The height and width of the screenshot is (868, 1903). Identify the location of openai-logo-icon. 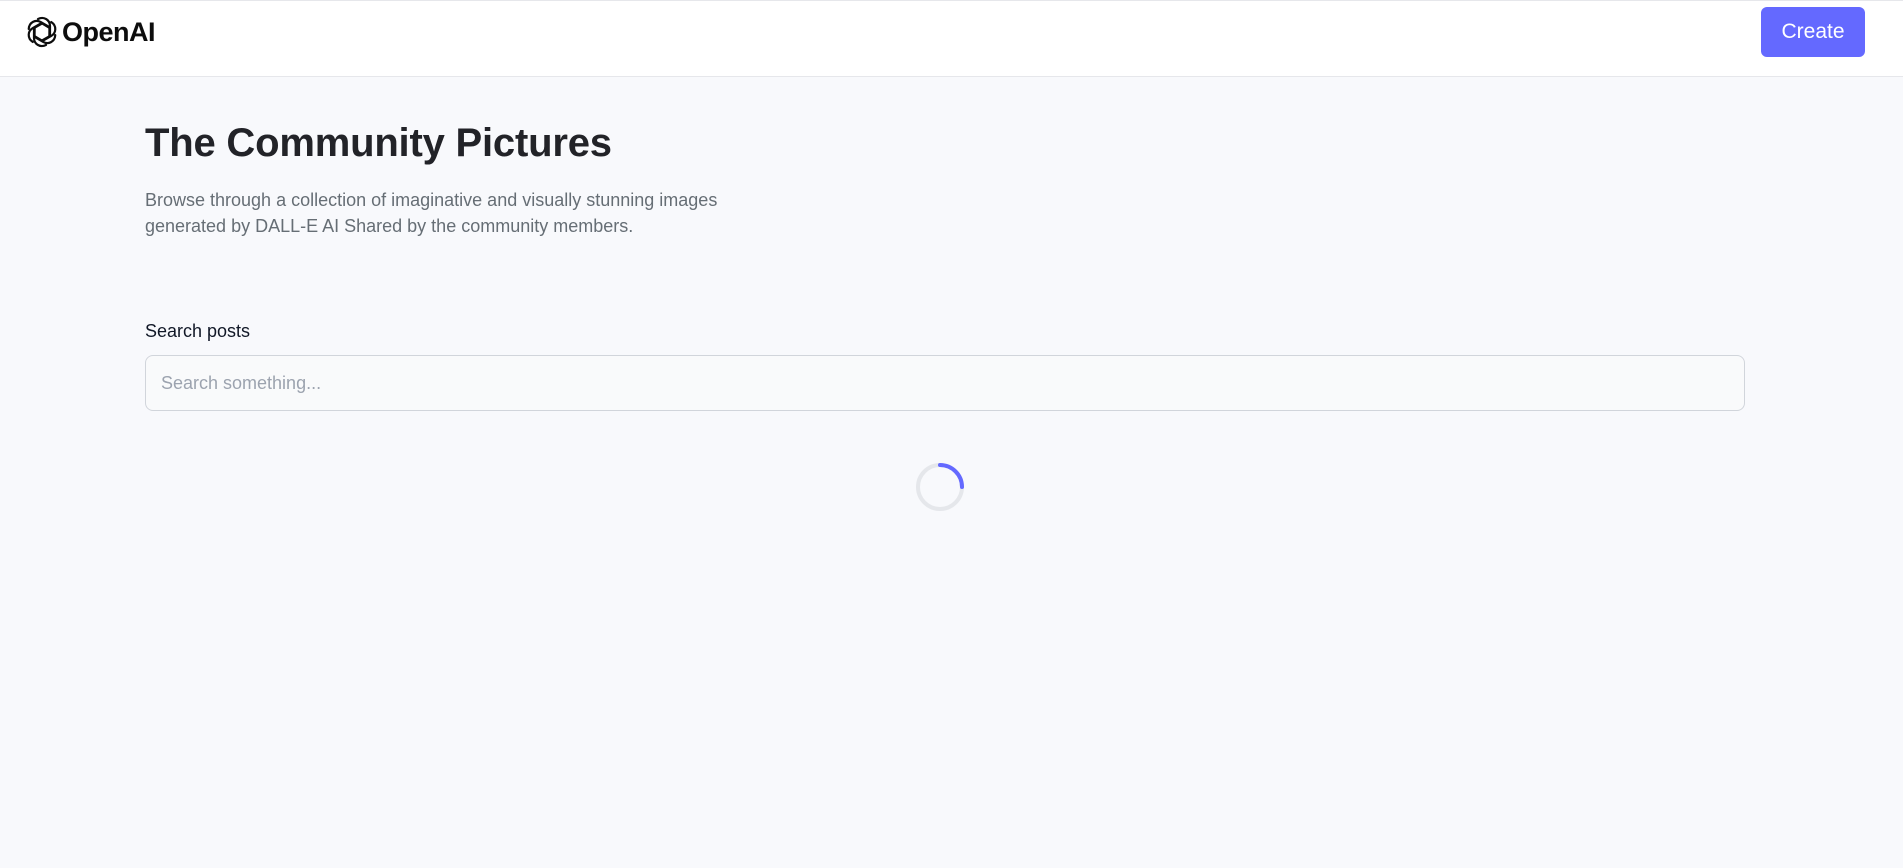
(42, 32).